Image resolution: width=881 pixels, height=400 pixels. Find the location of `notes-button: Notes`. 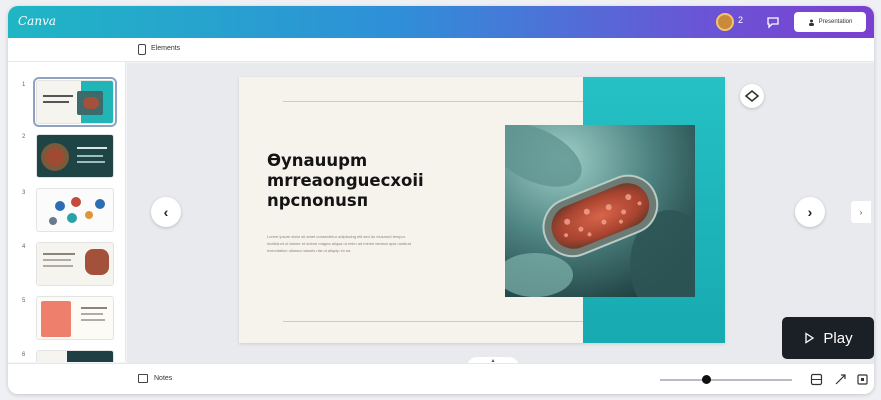

notes-button: Notes is located at coordinates (163, 378).